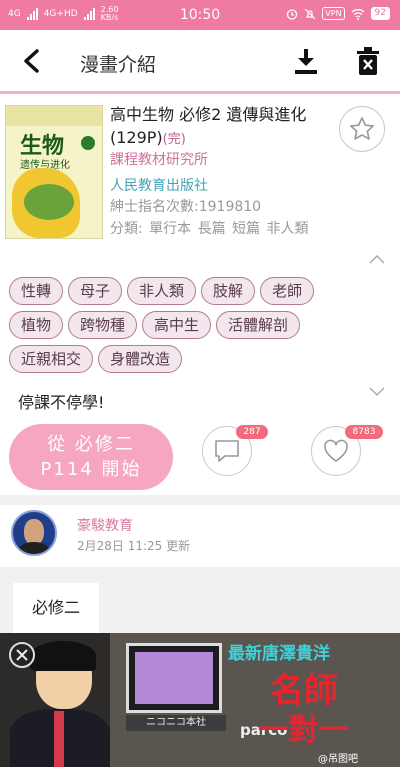 The width and height of the screenshot is (400, 767). What do you see at coordinates (177, 325) in the screenshot?
I see `tag: 高中生` at bounding box center [177, 325].